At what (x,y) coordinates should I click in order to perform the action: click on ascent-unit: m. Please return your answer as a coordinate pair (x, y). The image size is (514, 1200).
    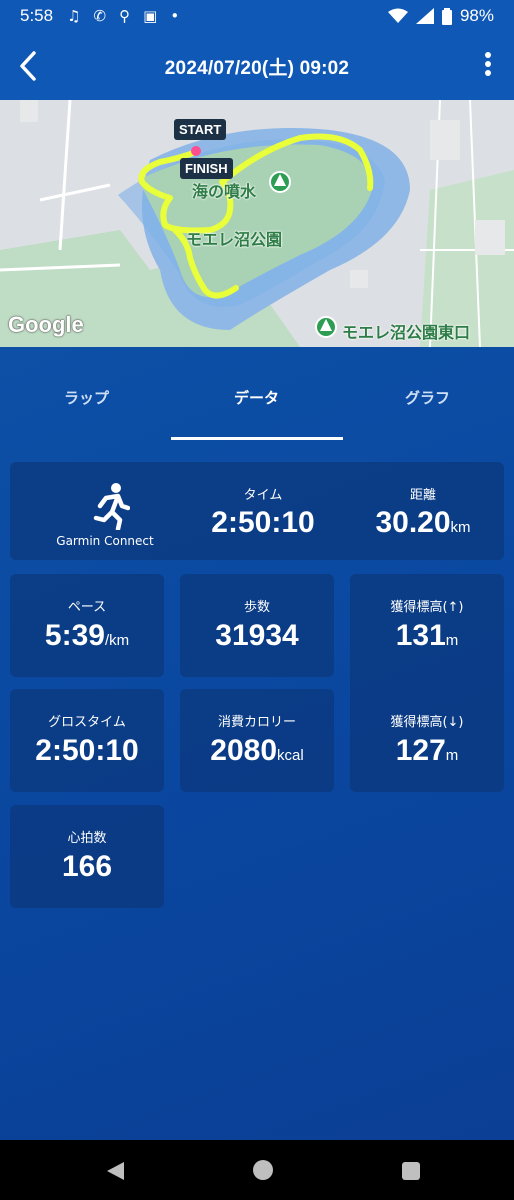
    Looking at the image, I should click on (452, 640).